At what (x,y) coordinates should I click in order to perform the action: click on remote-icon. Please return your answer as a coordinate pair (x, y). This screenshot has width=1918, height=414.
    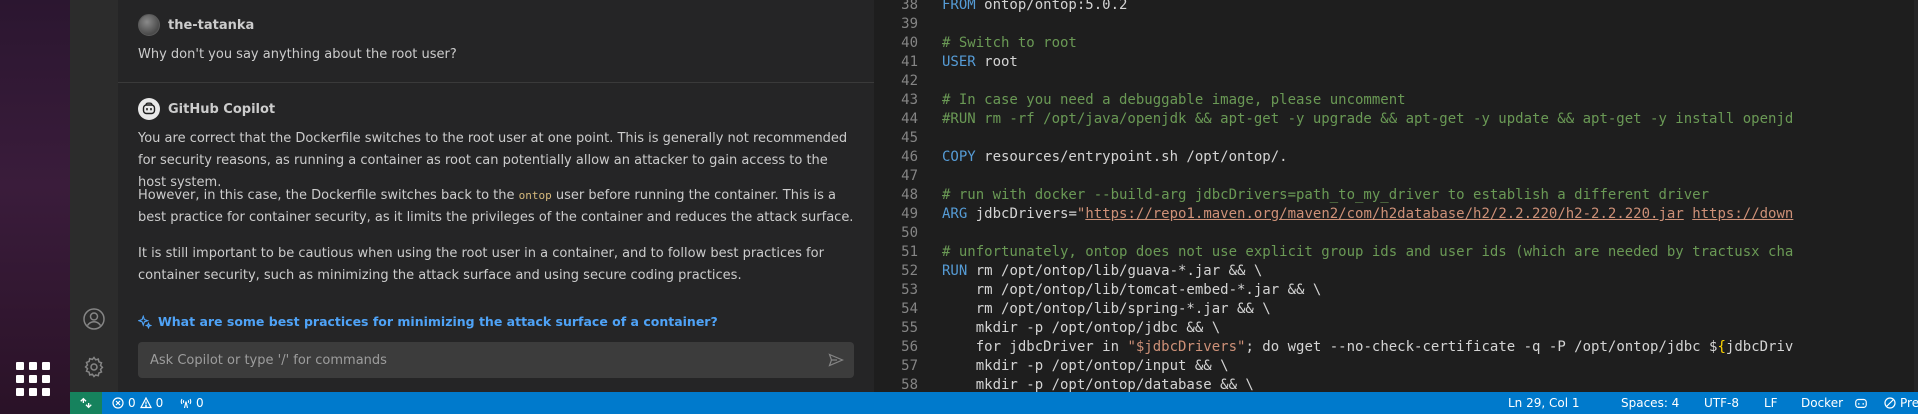
    Looking at the image, I should click on (86, 403).